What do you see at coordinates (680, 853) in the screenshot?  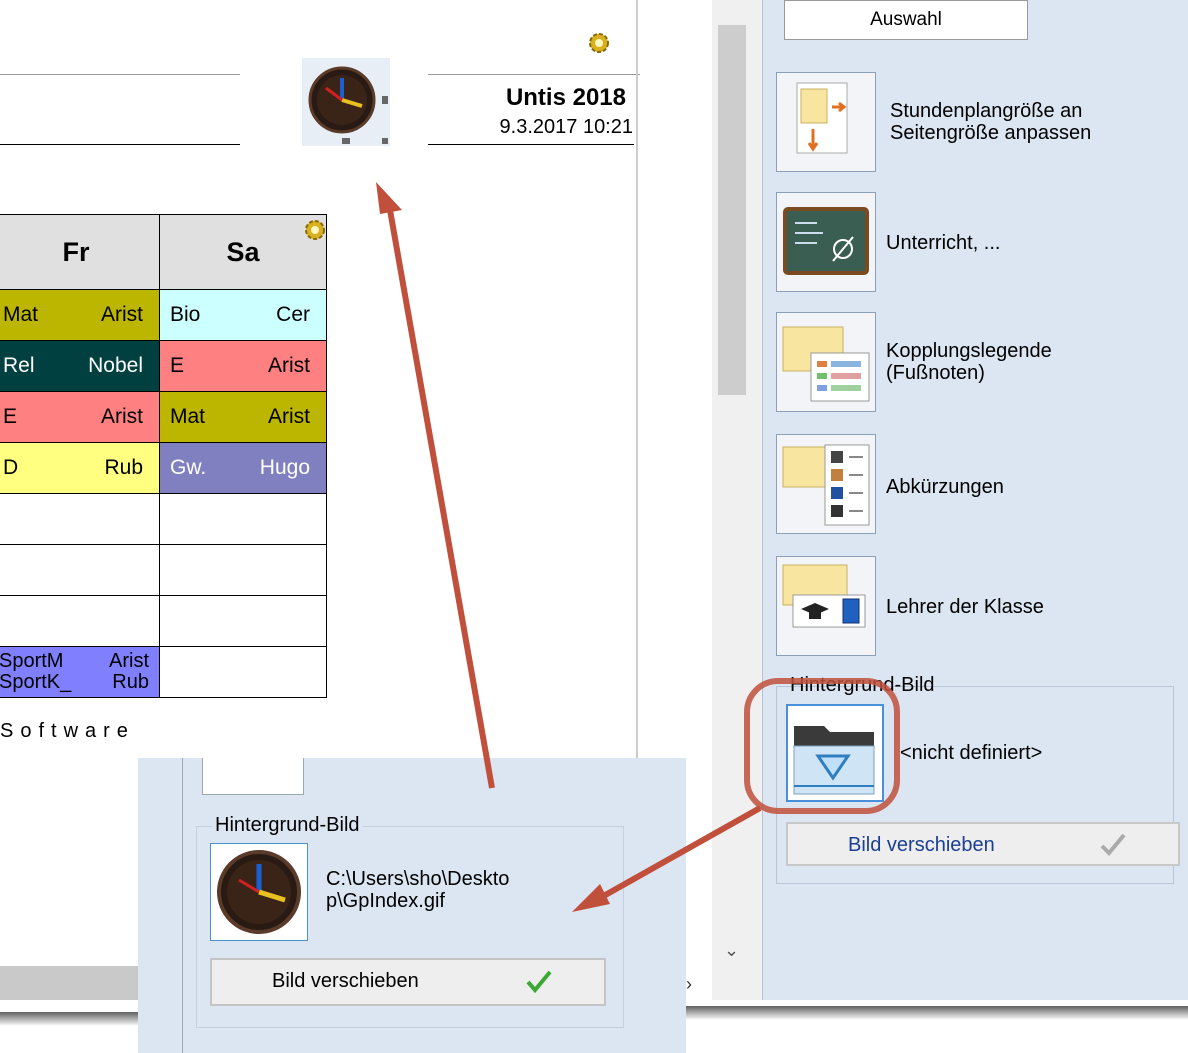 I see `arrow-left` at bounding box center [680, 853].